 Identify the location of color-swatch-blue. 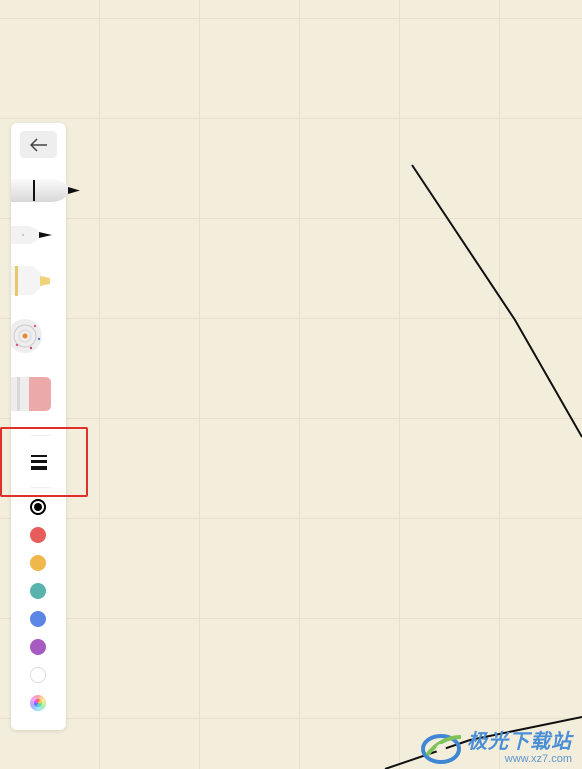
(38, 619).